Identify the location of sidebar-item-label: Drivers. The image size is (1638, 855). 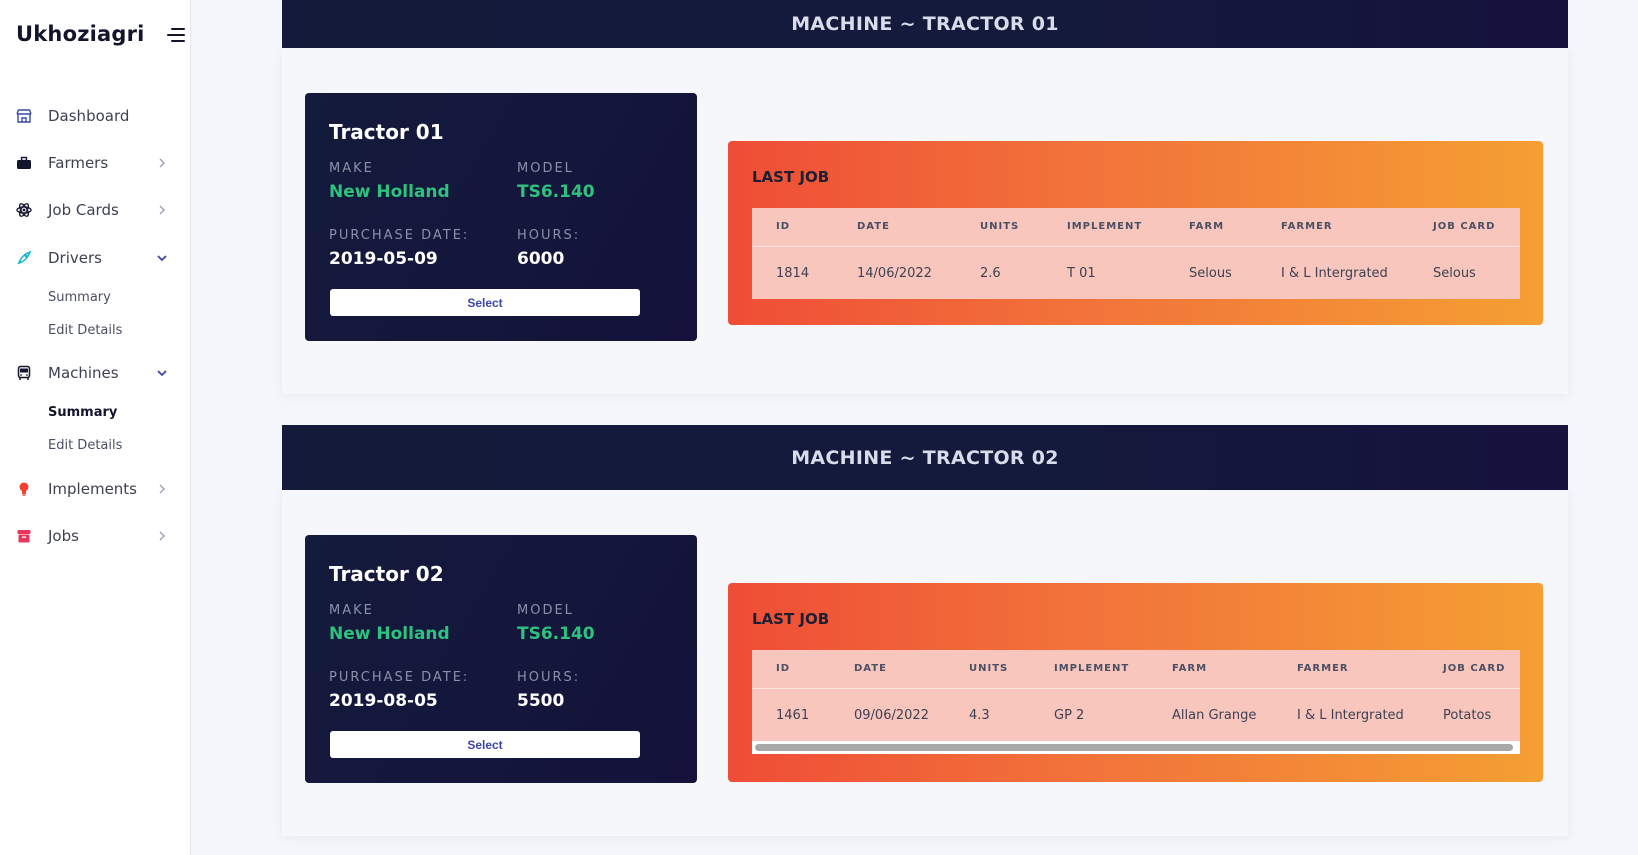
(75, 258).